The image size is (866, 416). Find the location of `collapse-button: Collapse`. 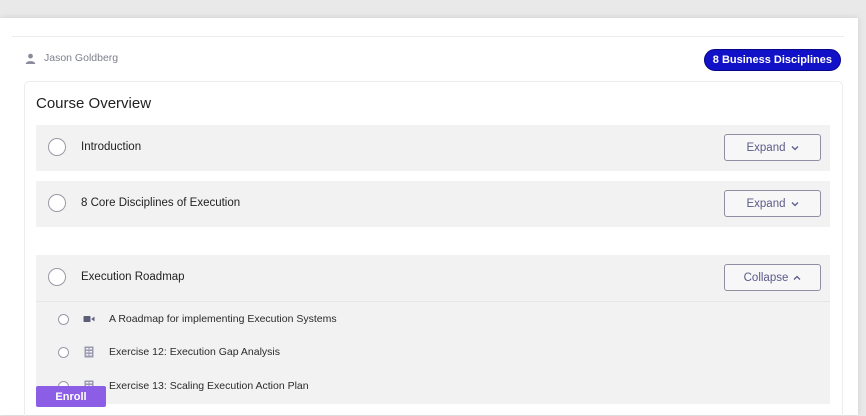

collapse-button: Collapse is located at coordinates (772, 277).